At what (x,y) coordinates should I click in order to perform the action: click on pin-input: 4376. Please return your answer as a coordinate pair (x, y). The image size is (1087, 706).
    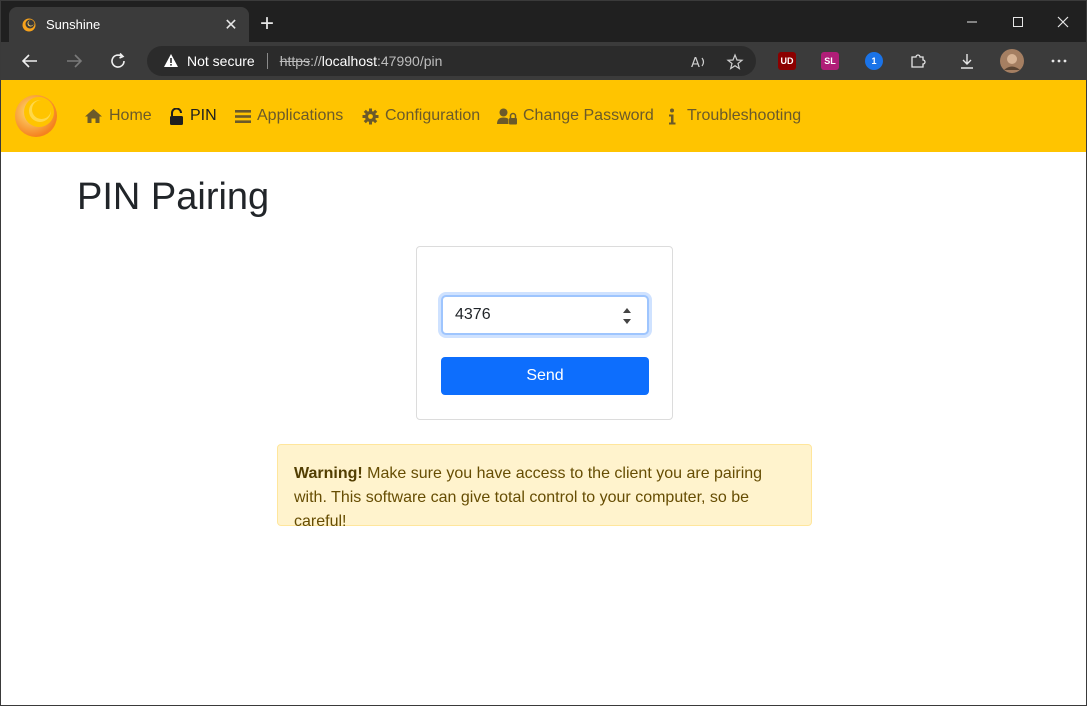
    Looking at the image, I should click on (545, 315).